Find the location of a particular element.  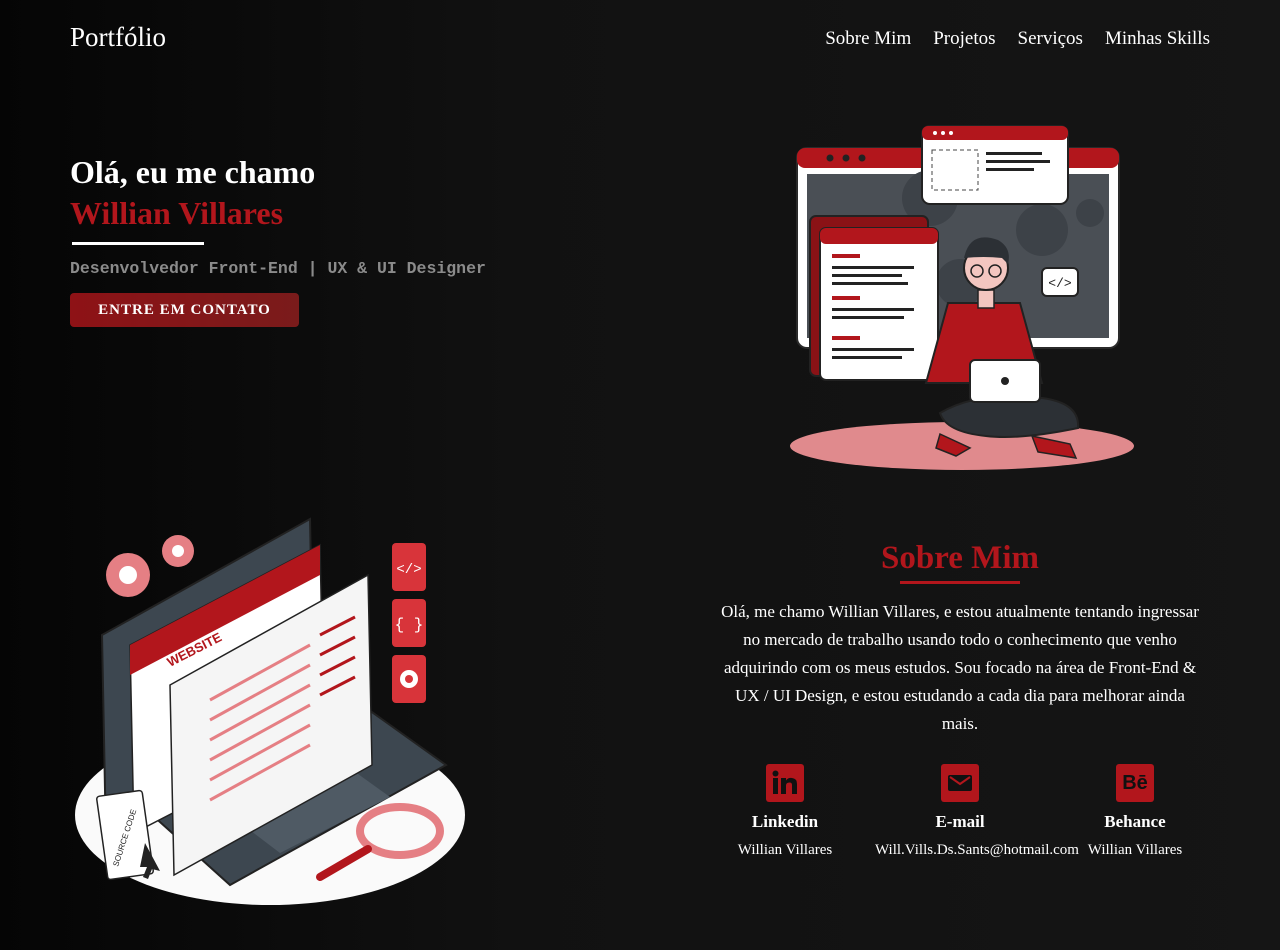

linkedin-icon is located at coordinates (785, 783).